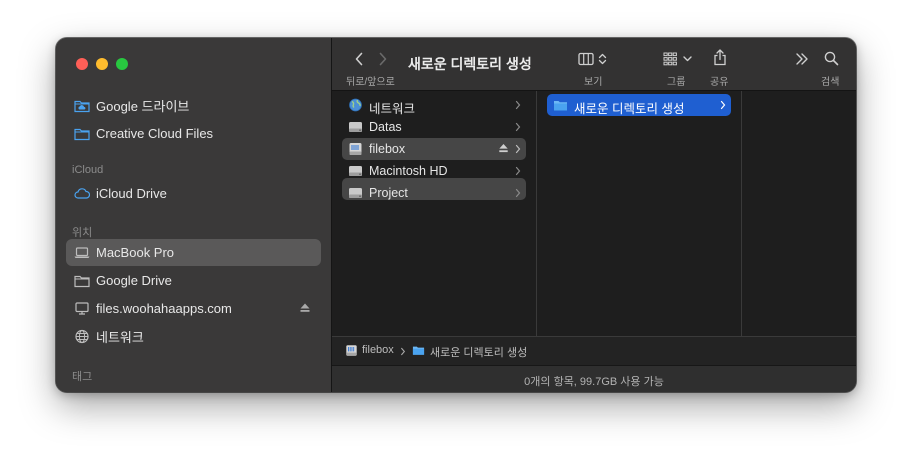  I want to click on column-view-icon, so click(594, 59).